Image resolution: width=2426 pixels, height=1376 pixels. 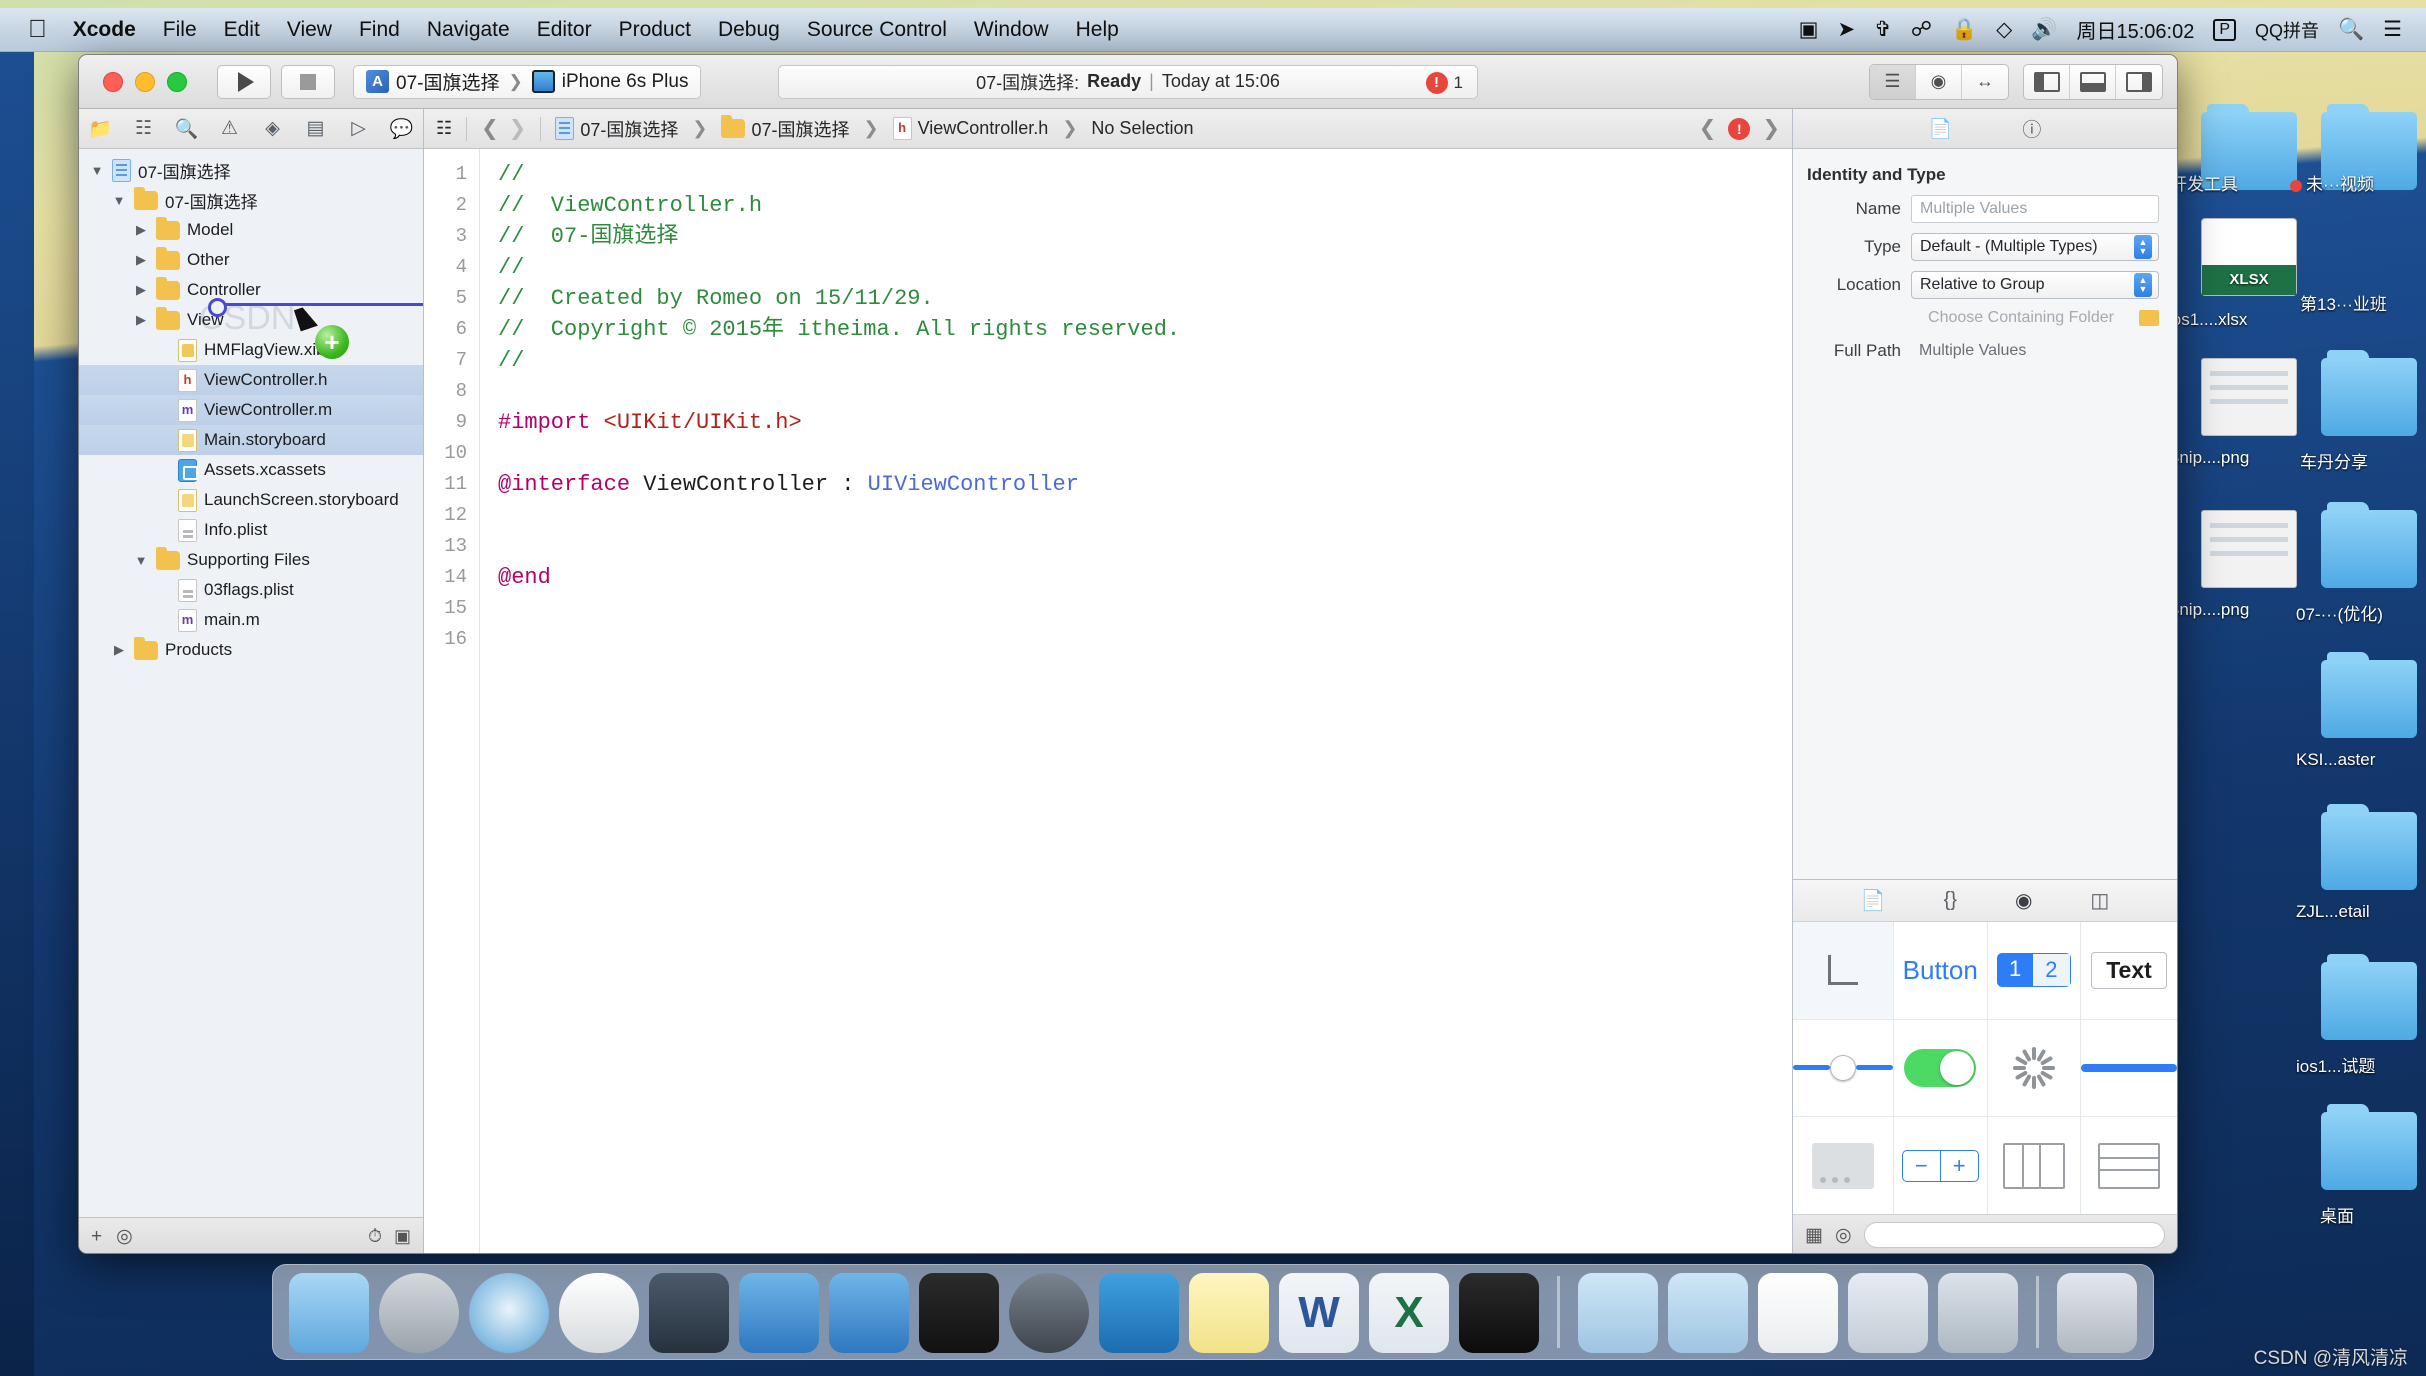 What do you see at coordinates (2031, 128) in the screenshot?
I see `tab-quick-help: ⓘ` at bounding box center [2031, 128].